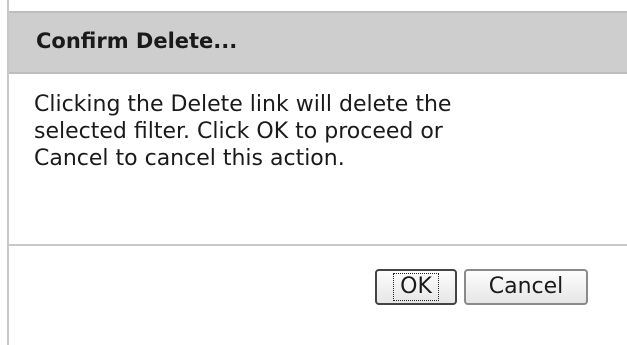 The image size is (627, 345). What do you see at coordinates (318, 245) in the screenshot?
I see `dialog-divider` at bounding box center [318, 245].